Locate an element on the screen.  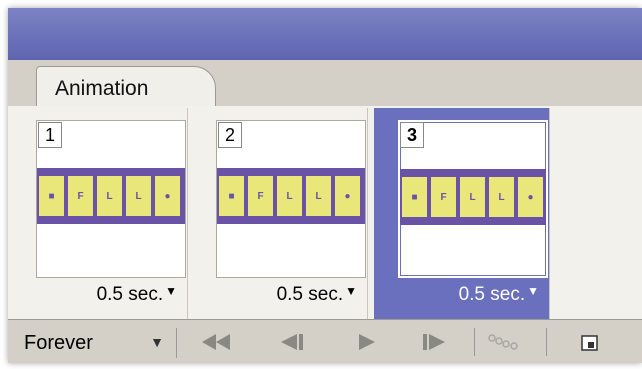
frame-number: 2 is located at coordinates (230, 135).